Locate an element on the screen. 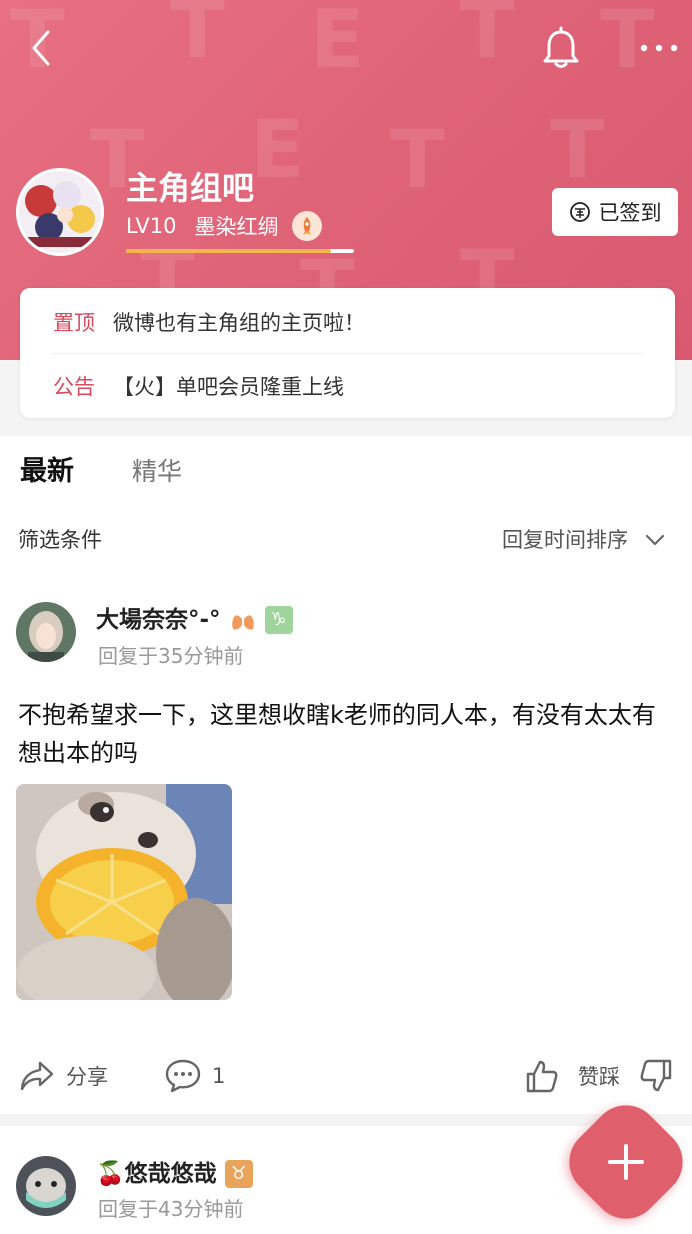 Image resolution: width=692 pixels, height=1234 pixels. comment-button: 1 is located at coordinates (194, 1076).